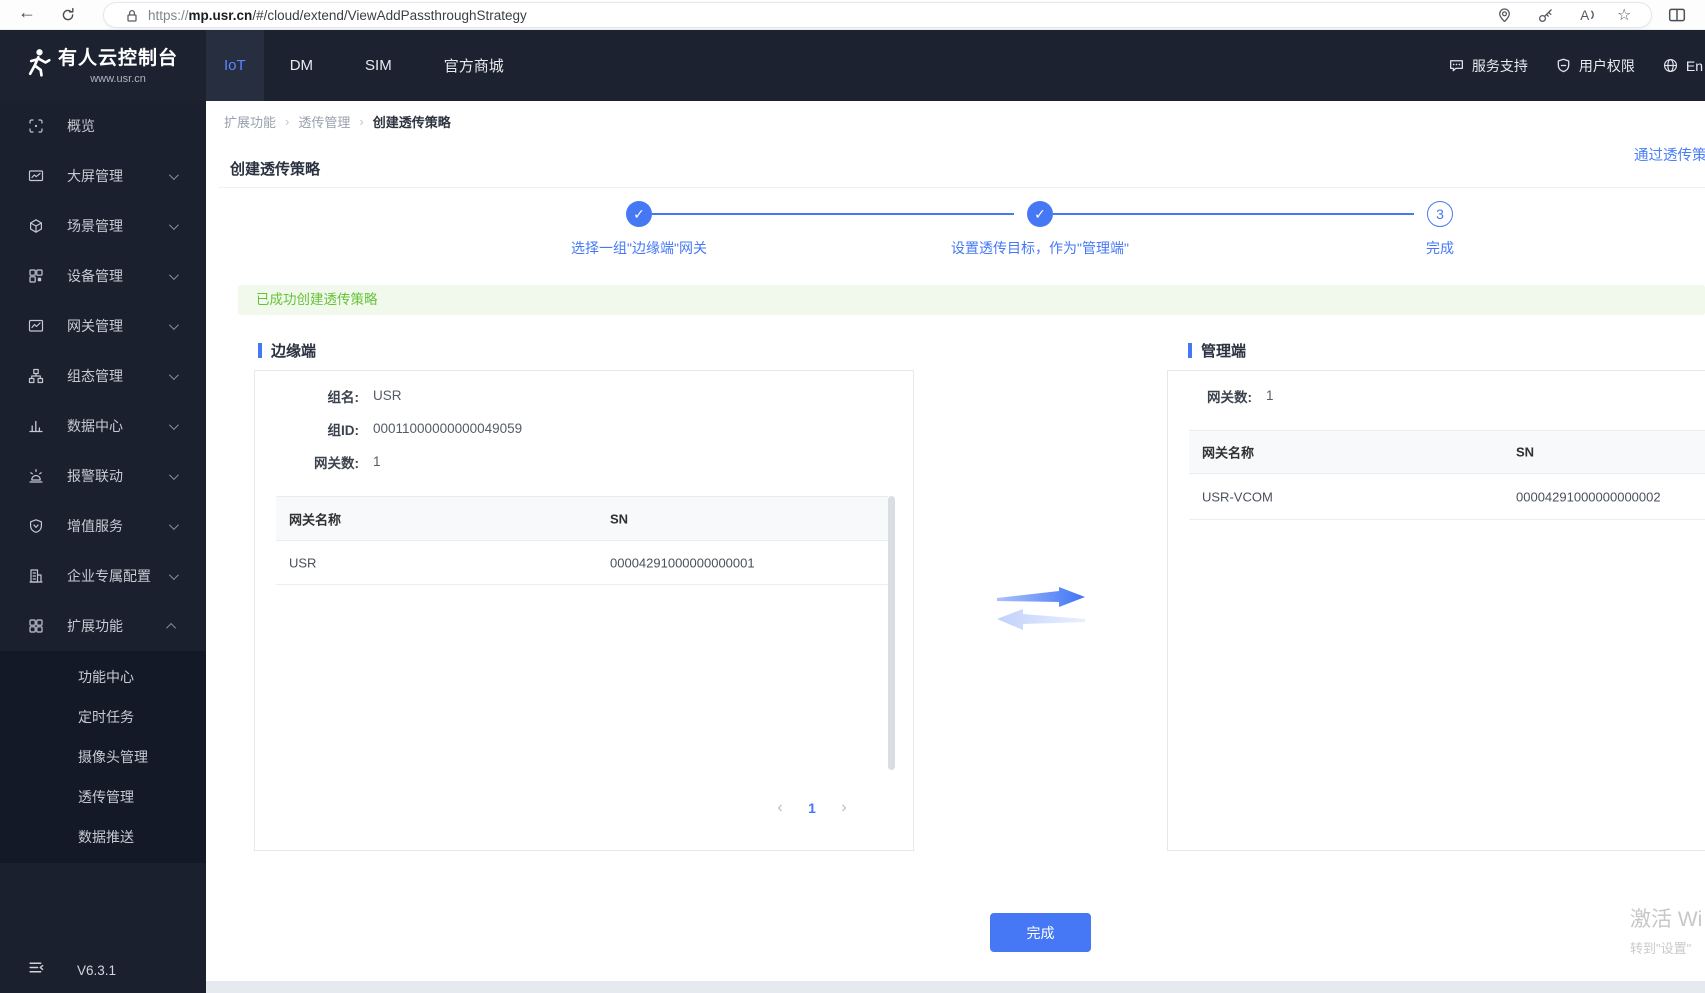  I want to click on table-row: USR-VCOM 00004291000000000002, so click(1447, 497).